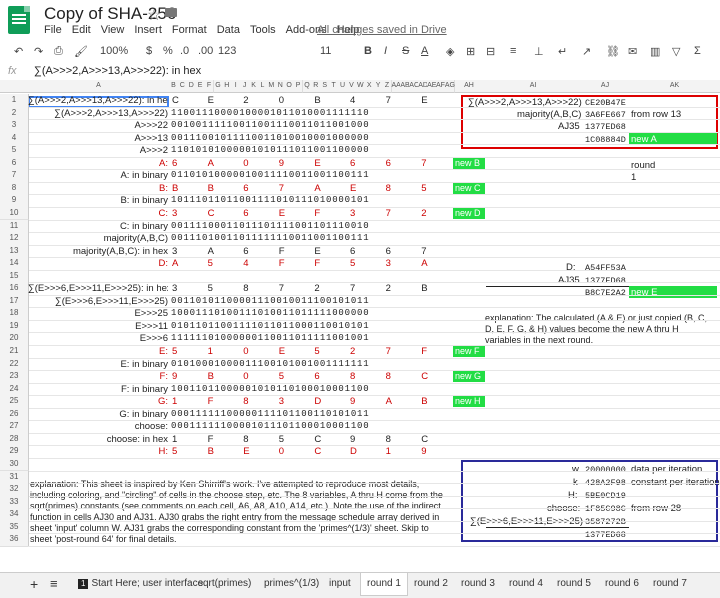 This screenshot has width=720, height=598. What do you see at coordinates (98, 100) in the screenshot?
I see `row-label: ∑(A>>>2,A>>>13,A>>>22): in hex` at bounding box center [98, 100].